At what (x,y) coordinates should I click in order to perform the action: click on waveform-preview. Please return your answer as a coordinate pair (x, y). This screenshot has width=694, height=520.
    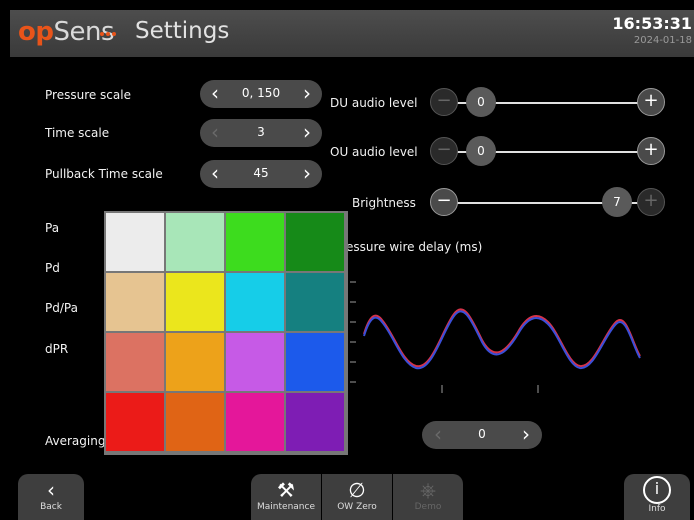
    Looking at the image, I should click on (495, 337).